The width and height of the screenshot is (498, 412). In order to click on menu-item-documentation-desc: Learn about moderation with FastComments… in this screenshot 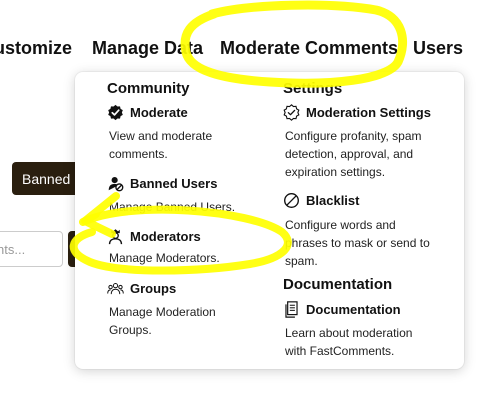, I will do `click(349, 342)`.